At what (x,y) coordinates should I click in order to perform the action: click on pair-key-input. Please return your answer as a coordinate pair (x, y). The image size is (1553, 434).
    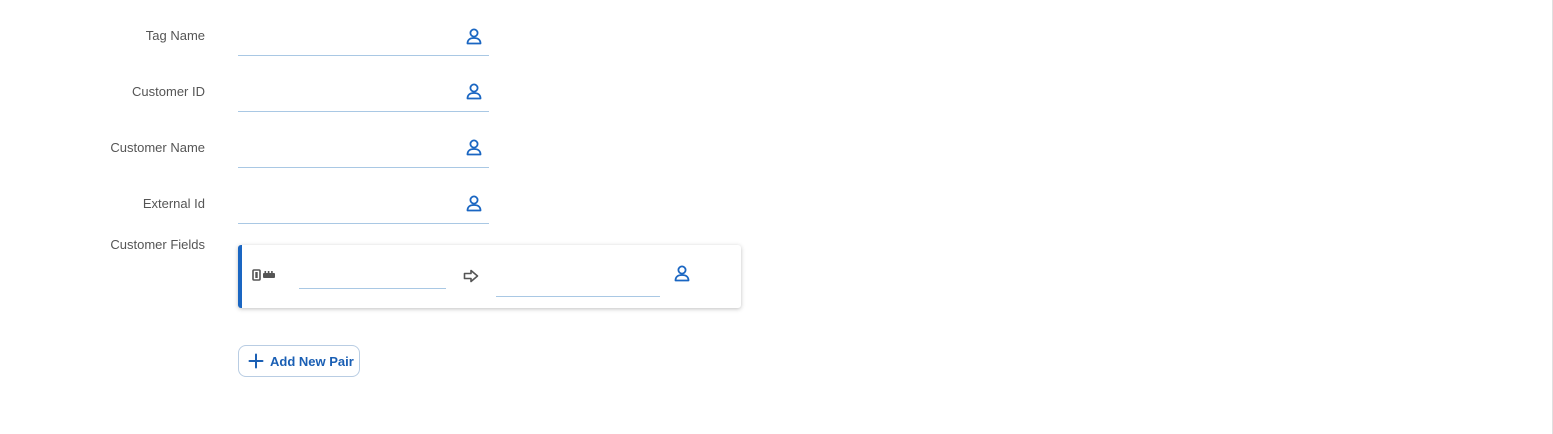
    Looking at the image, I should click on (372, 279).